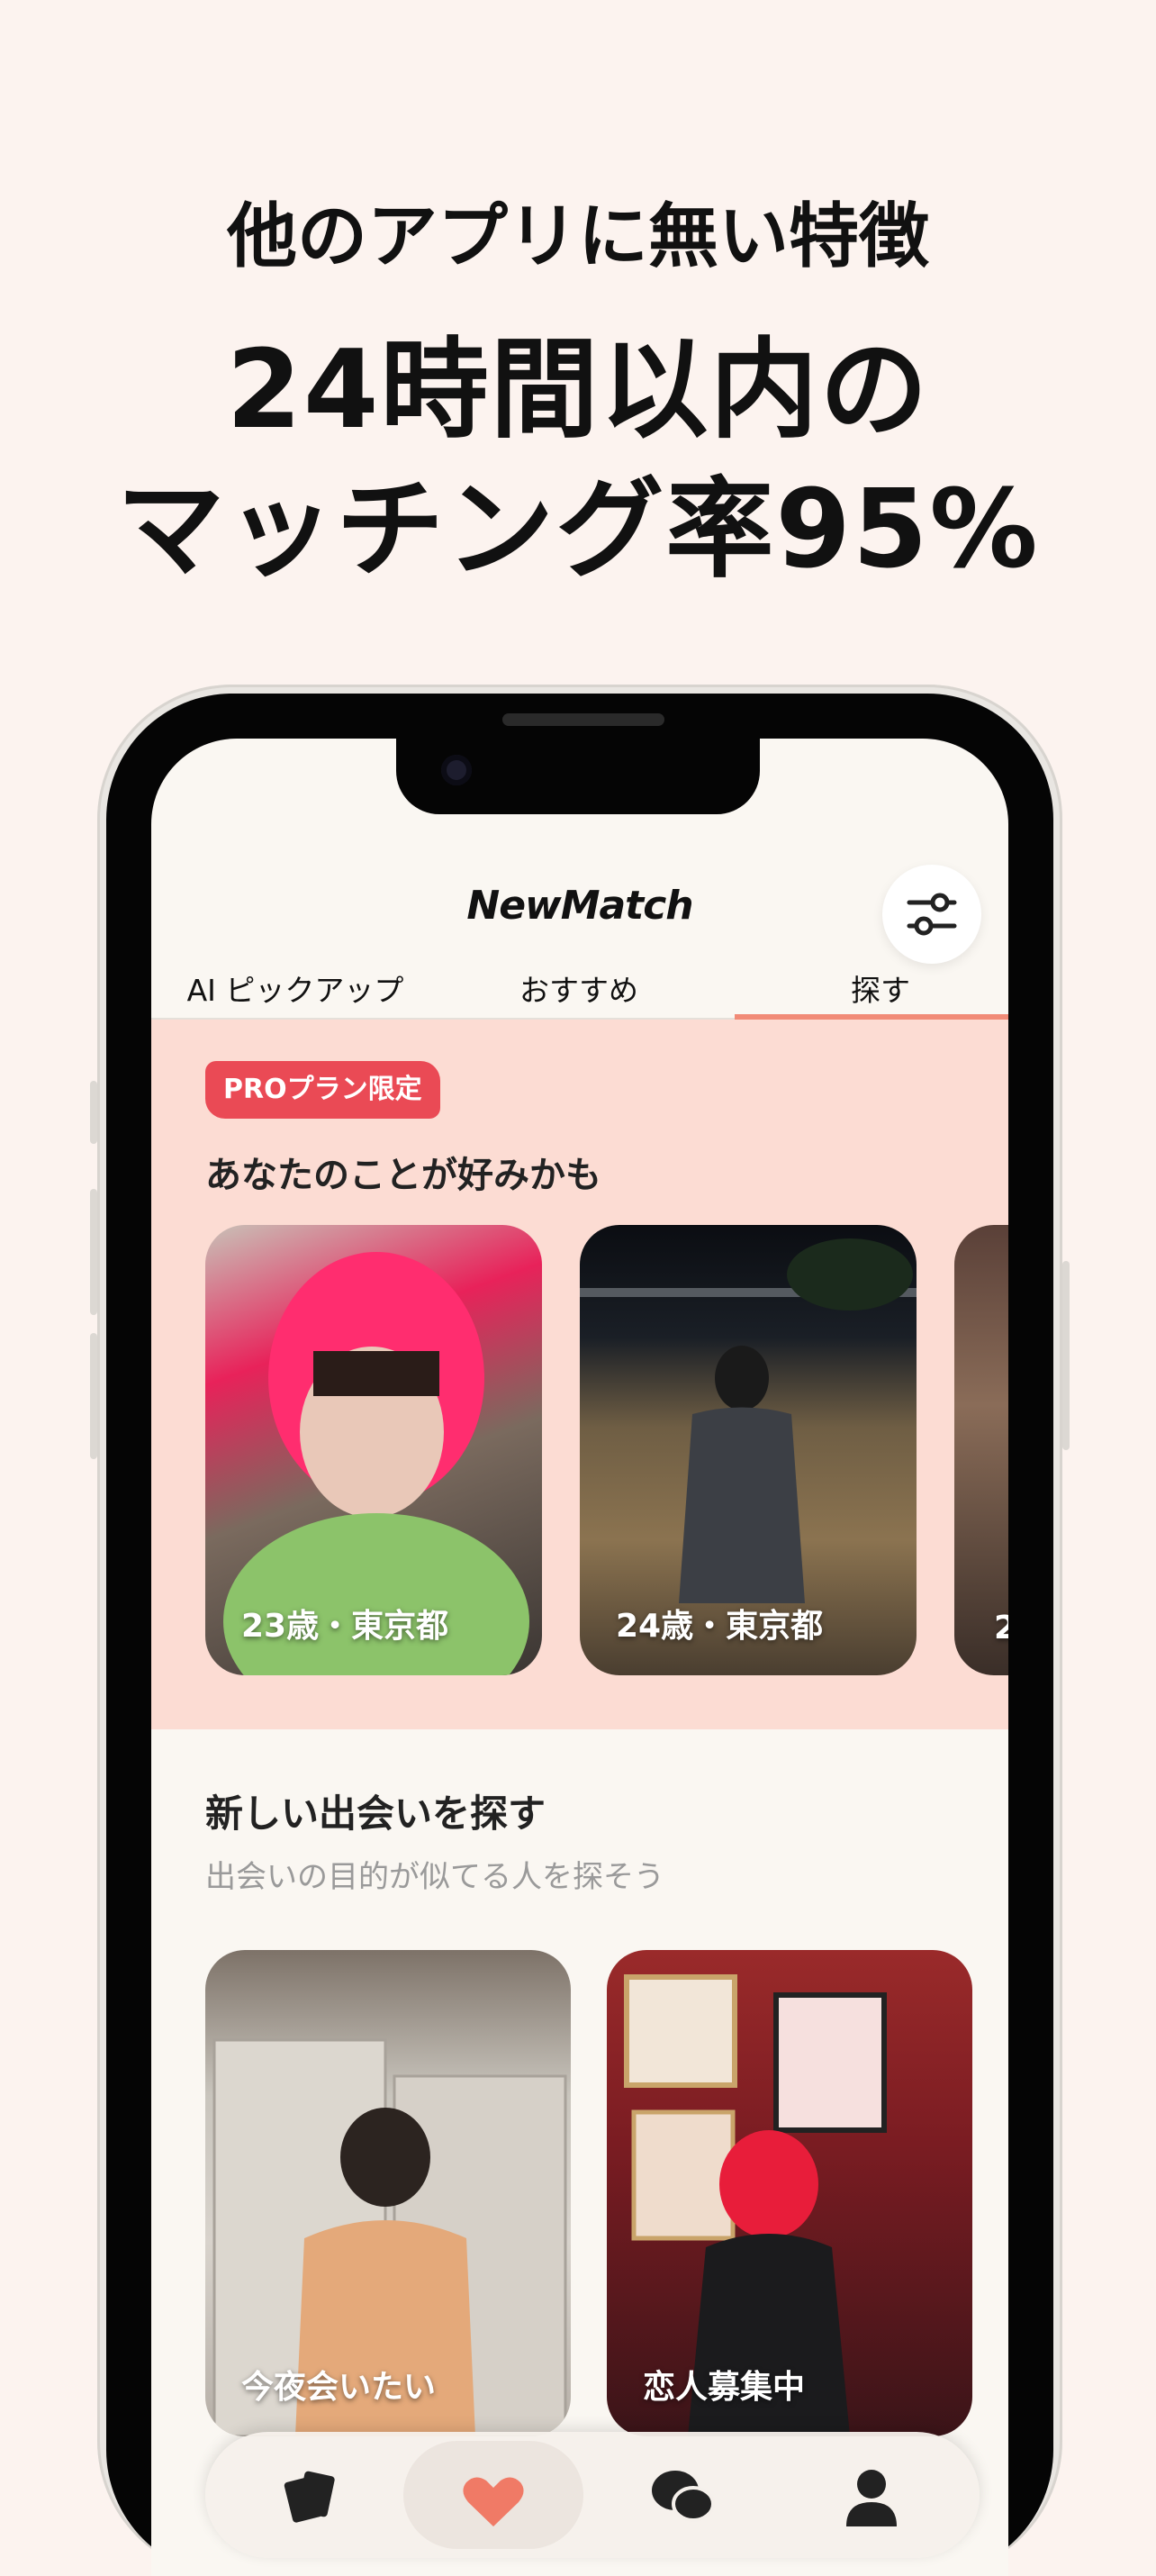 The image size is (1156, 2576). I want to click on category-card: 今夜会いたい, so click(388, 2193).